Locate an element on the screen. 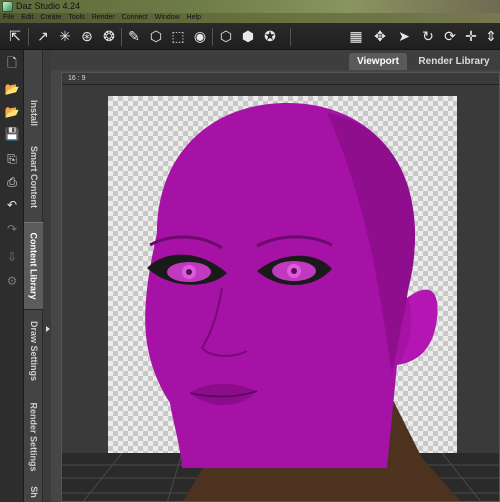  app-logo-icon is located at coordinates (7, 6).